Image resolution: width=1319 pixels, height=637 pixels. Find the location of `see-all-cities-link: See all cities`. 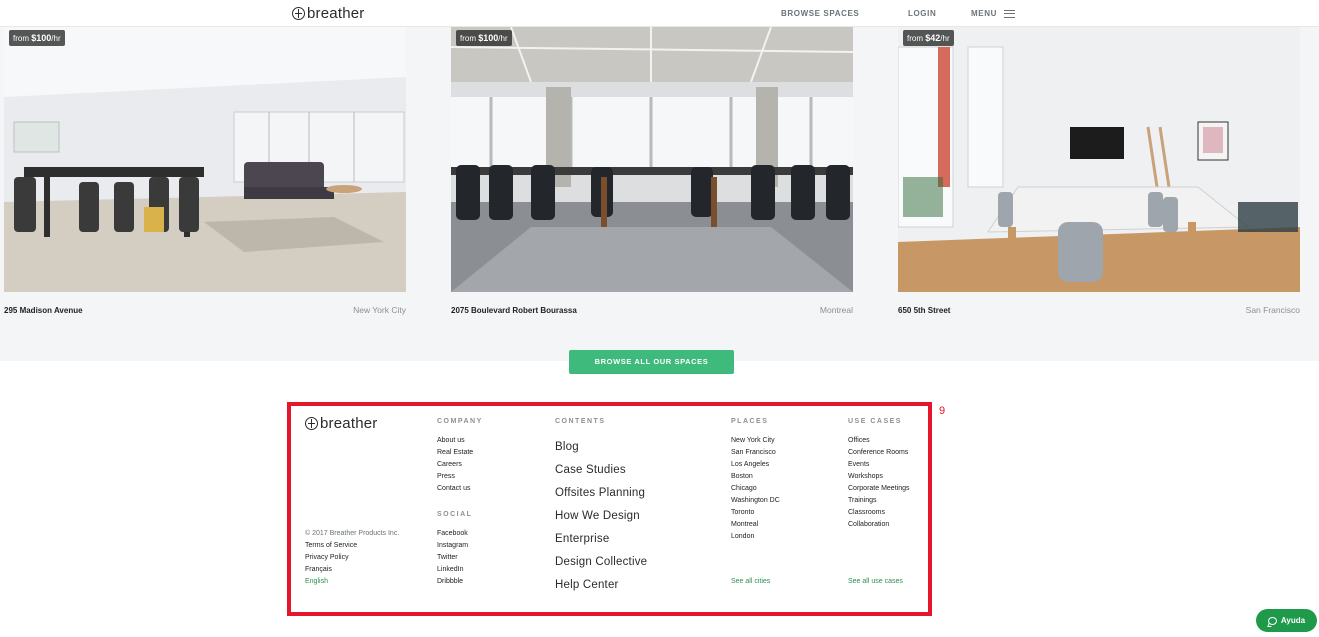

see-all-cities-link: See all cities is located at coordinates (750, 581).